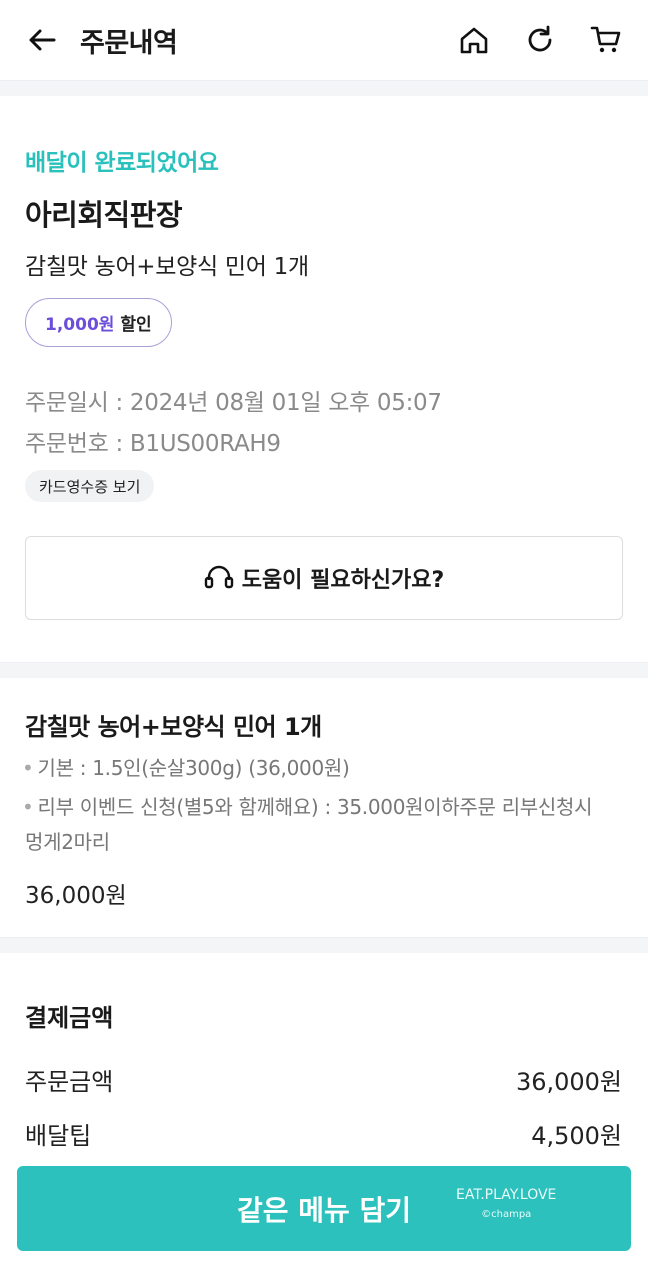 The width and height of the screenshot is (648, 1262). I want to click on discount-badge: 1,000원 할인, so click(98, 322).